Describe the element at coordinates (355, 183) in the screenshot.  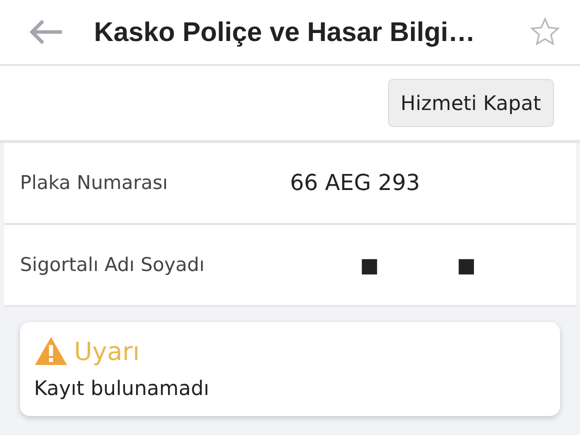
I see `field-value: 66 AEG 293` at that location.